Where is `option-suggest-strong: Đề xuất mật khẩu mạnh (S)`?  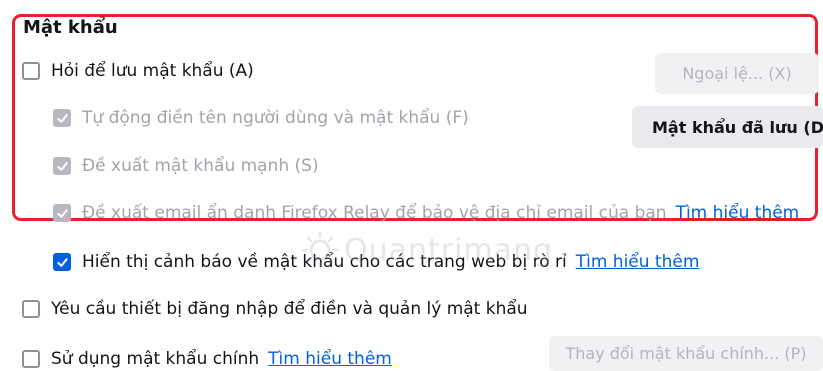 option-suggest-strong: Đề xuất mật khẩu mạnh (S) is located at coordinates (186, 166).